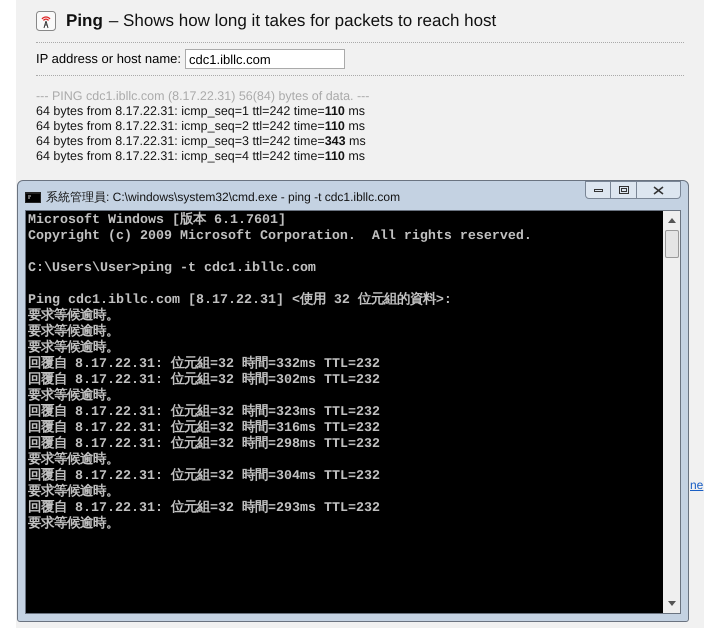 This screenshot has width=704, height=628. I want to click on console-line: 回覆自 8.17.22.31: 位元組=32 時間=323ms TTL=232, so click(204, 412).